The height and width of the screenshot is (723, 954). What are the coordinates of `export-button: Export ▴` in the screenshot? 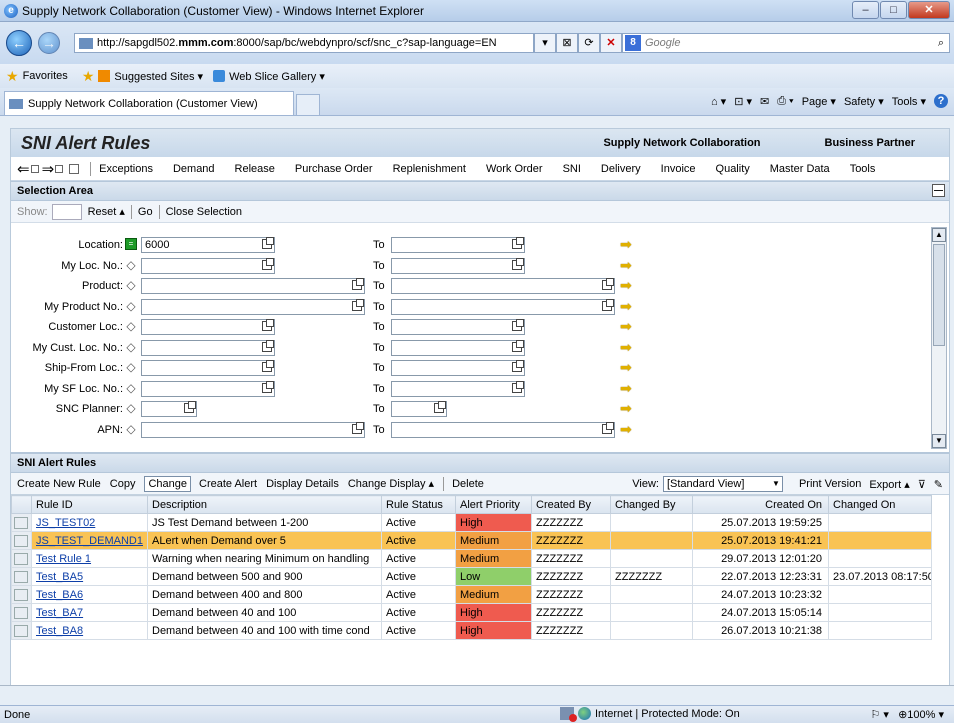 It's located at (889, 484).